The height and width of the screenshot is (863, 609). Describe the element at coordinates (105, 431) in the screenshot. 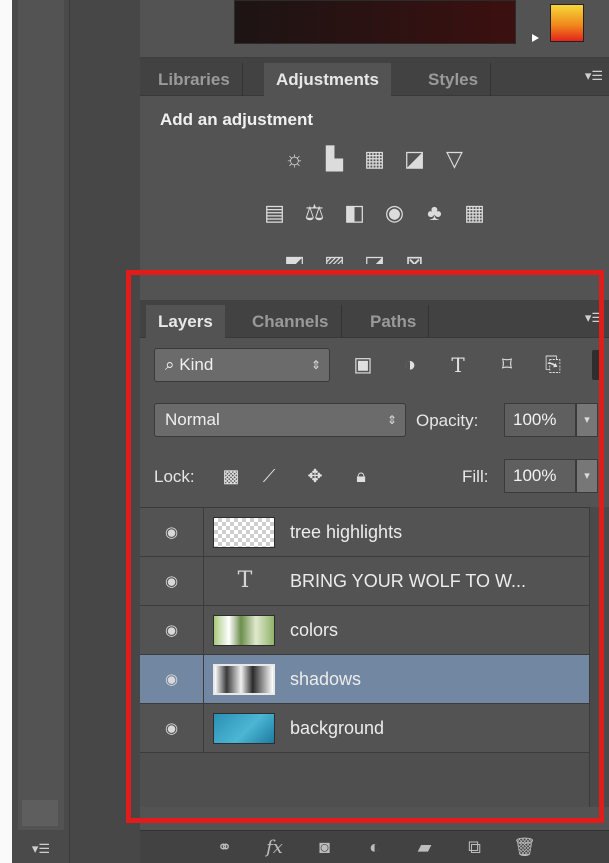

I see `dock-gap` at that location.